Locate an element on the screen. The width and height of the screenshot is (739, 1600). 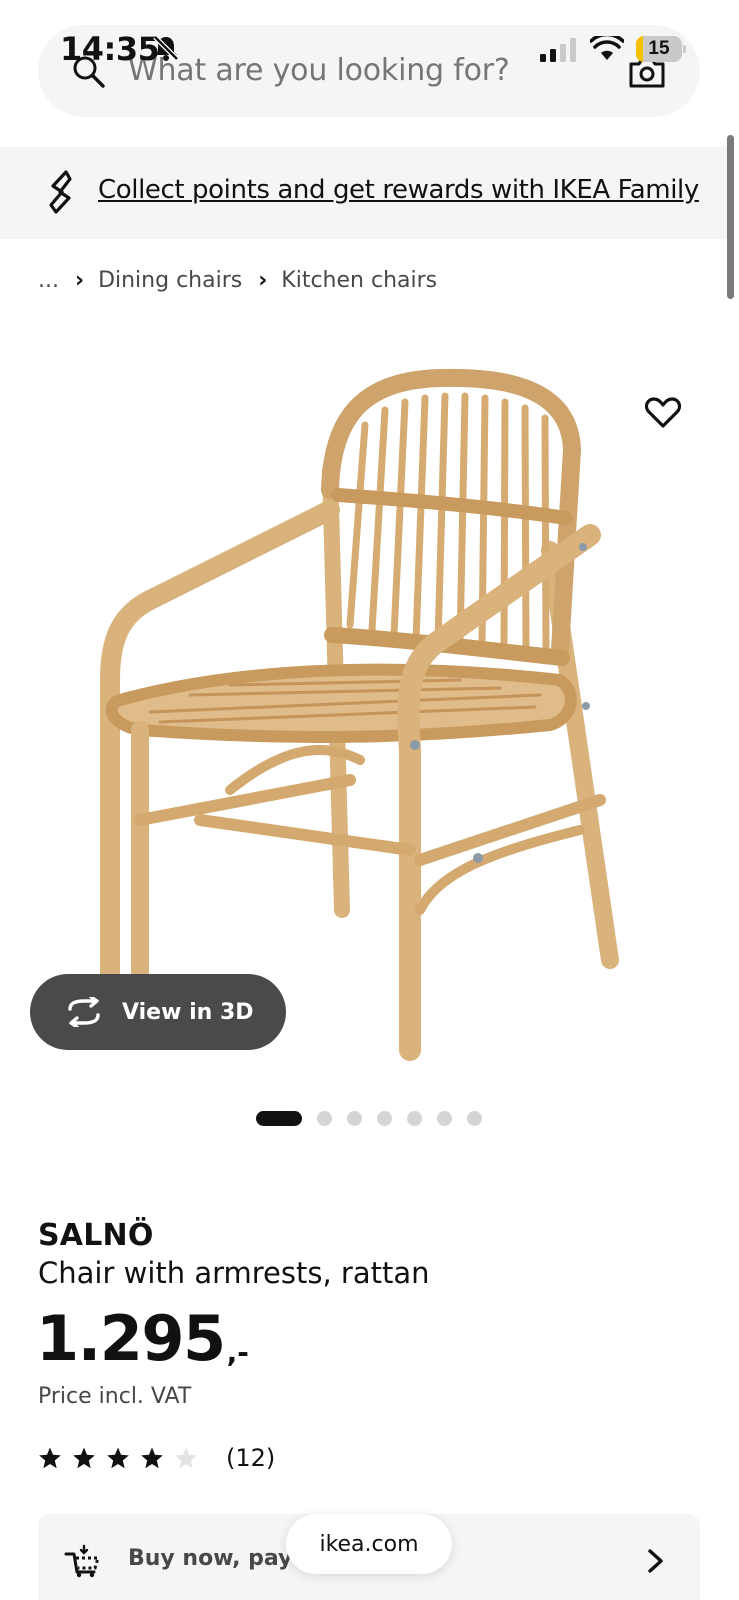
status-time: 14:35 is located at coordinates (110, 49).